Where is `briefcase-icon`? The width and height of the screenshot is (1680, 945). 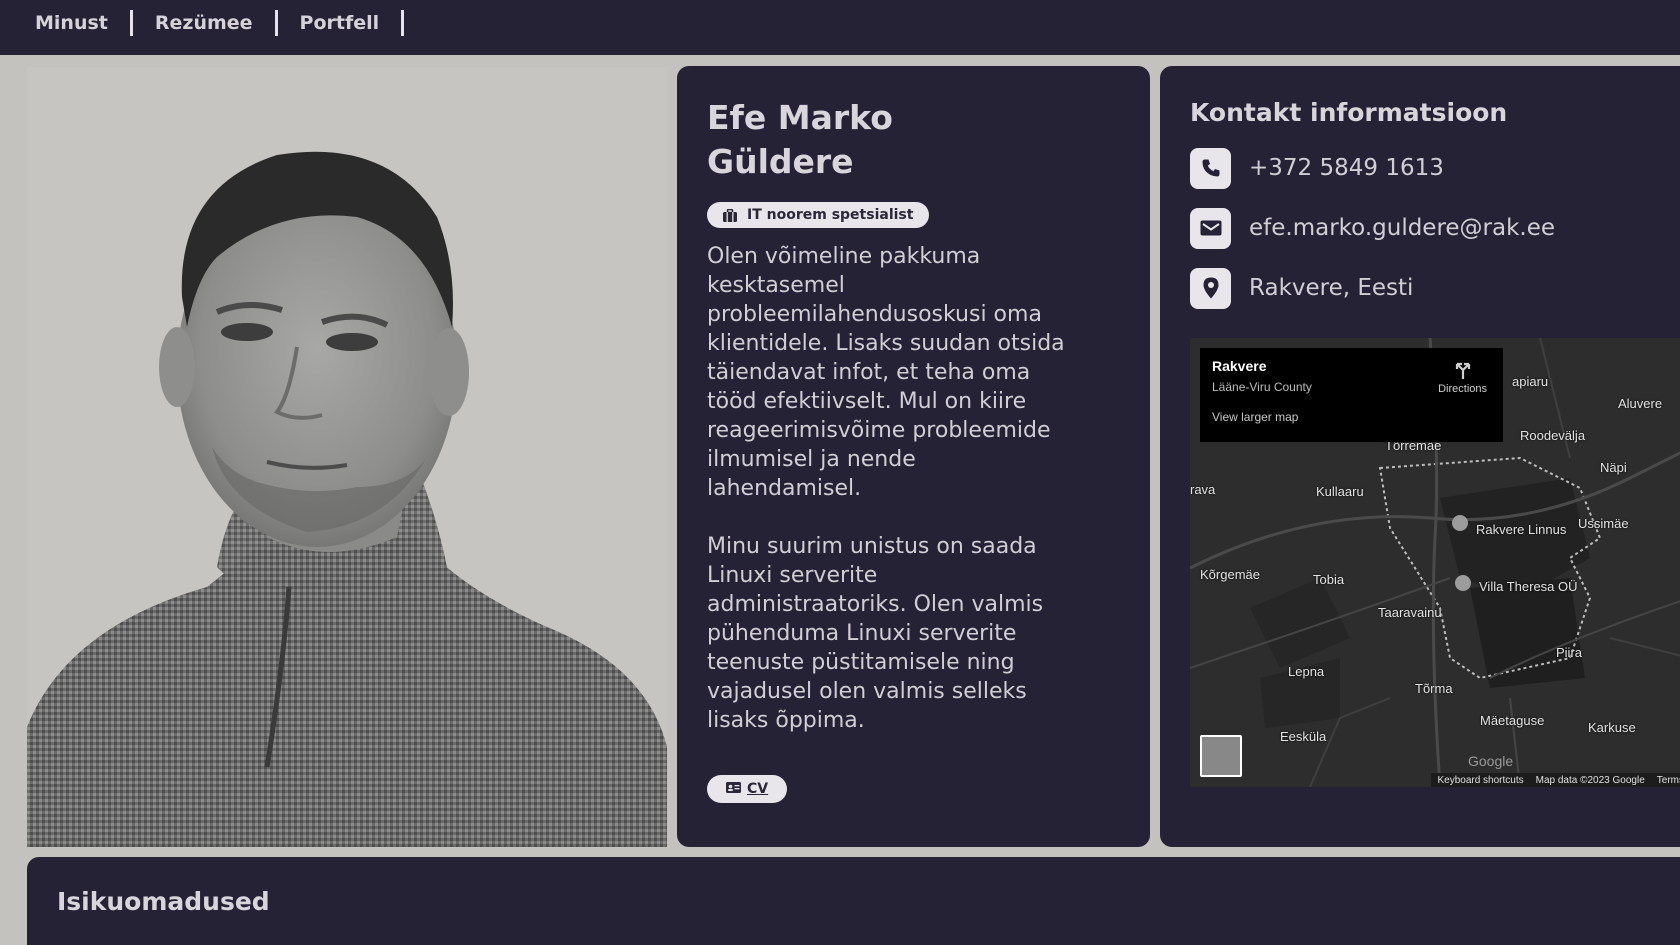 briefcase-icon is located at coordinates (730, 215).